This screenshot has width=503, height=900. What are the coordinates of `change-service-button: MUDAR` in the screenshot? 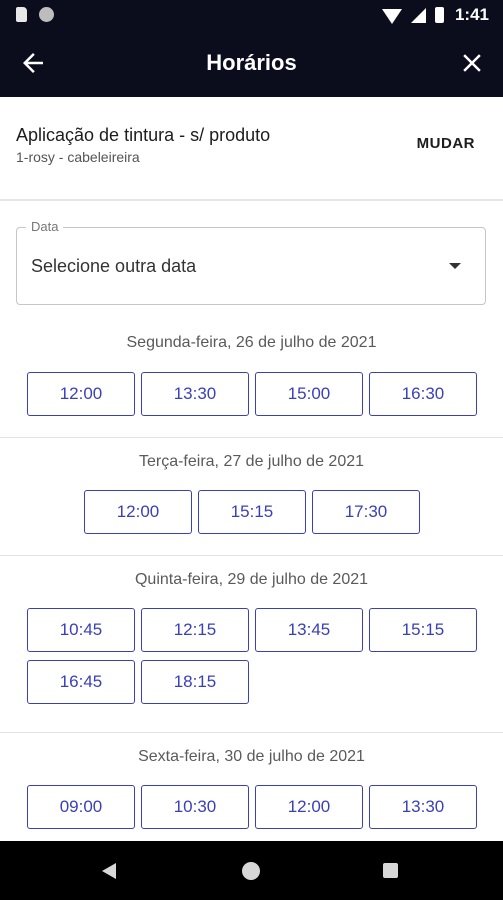 It's located at (446, 143).